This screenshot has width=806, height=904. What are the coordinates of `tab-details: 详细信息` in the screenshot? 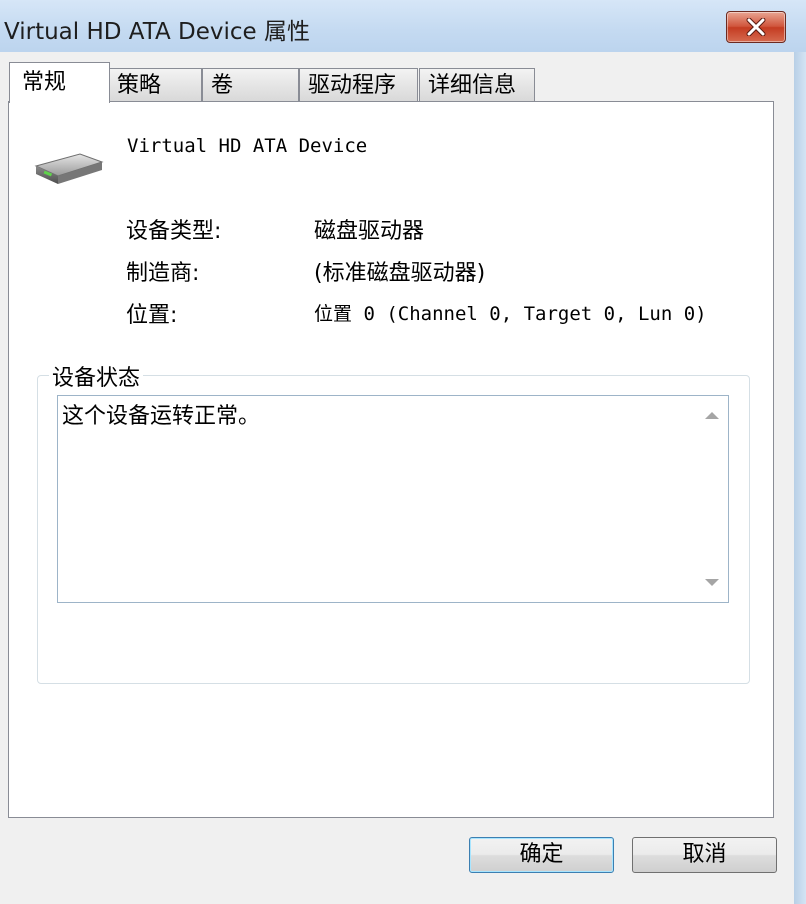 It's located at (477, 85).